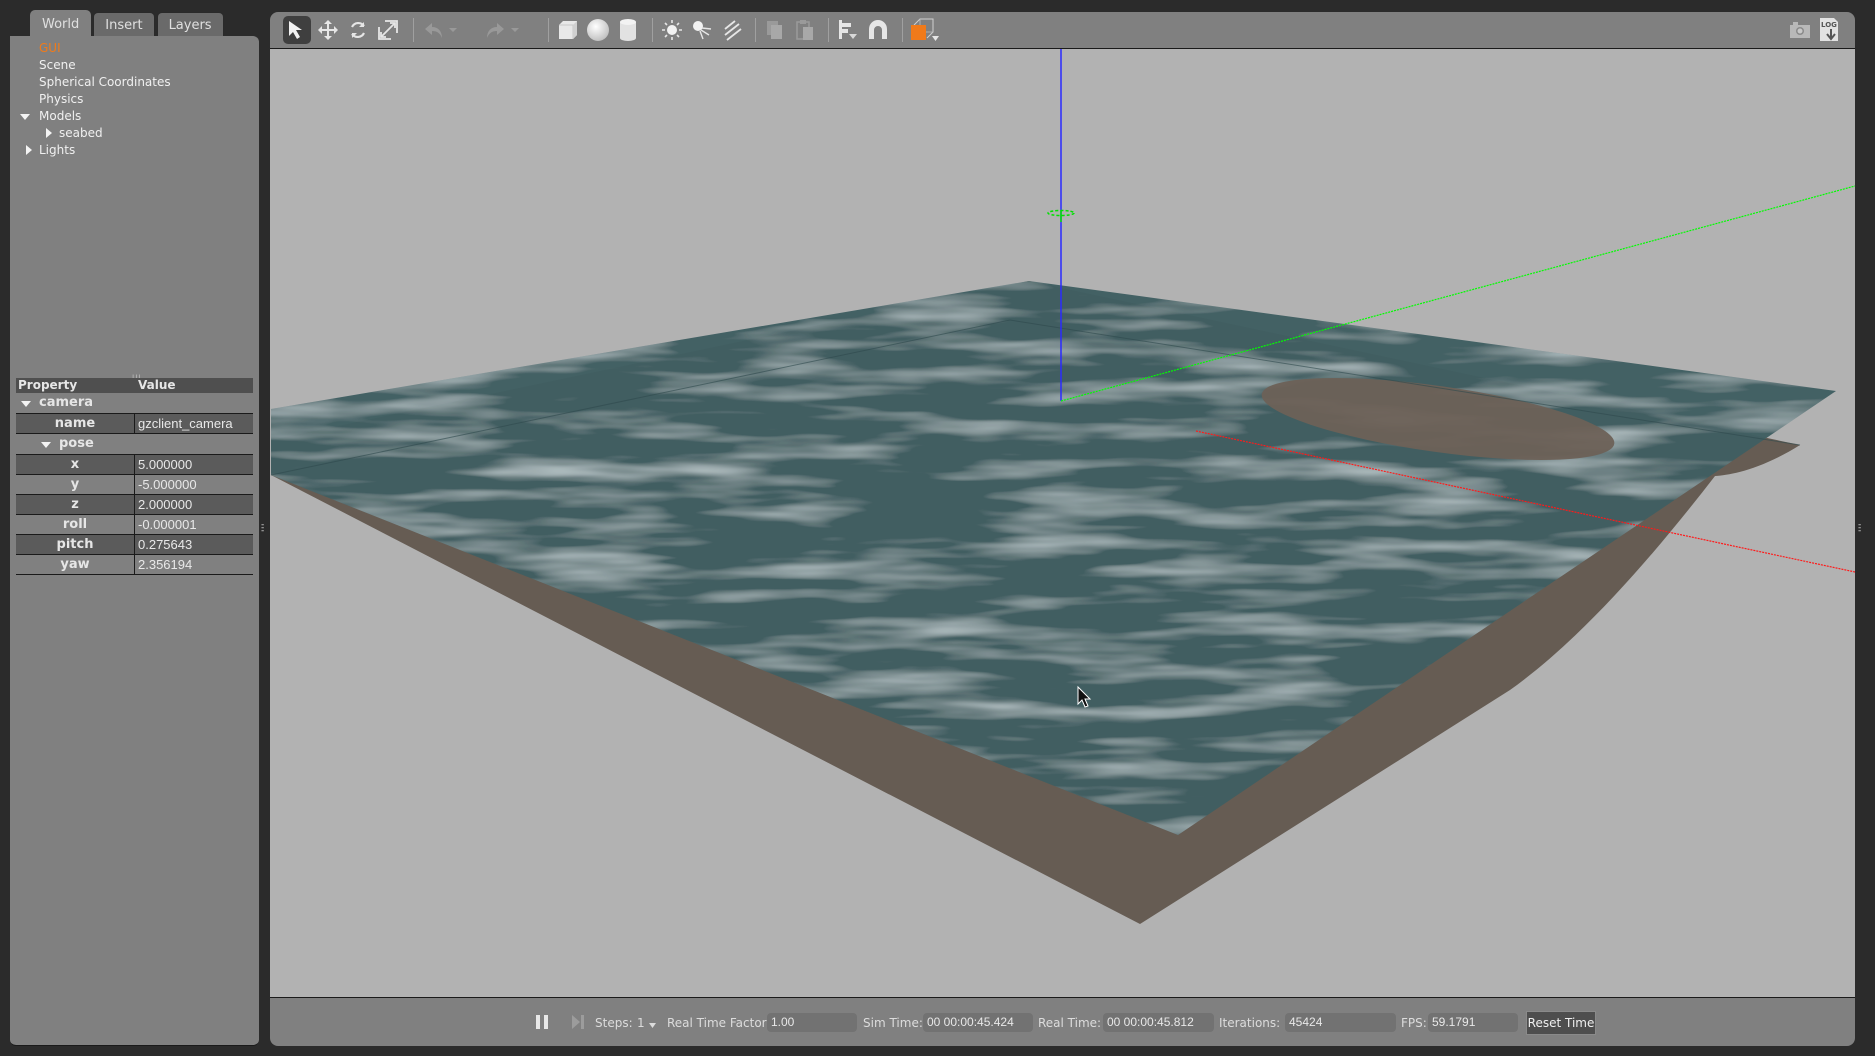 The width and height of the screenshot is (1875, 1056). I want to click on property-key: x, so click(75, 464).